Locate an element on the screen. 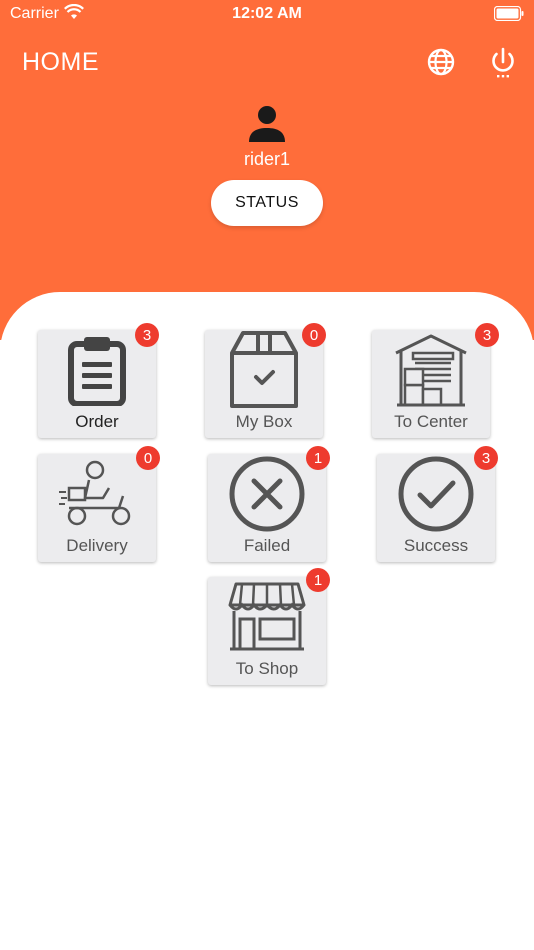 The image size is (534, 950). tile-label: To Center is located at coordinates (431, 421).